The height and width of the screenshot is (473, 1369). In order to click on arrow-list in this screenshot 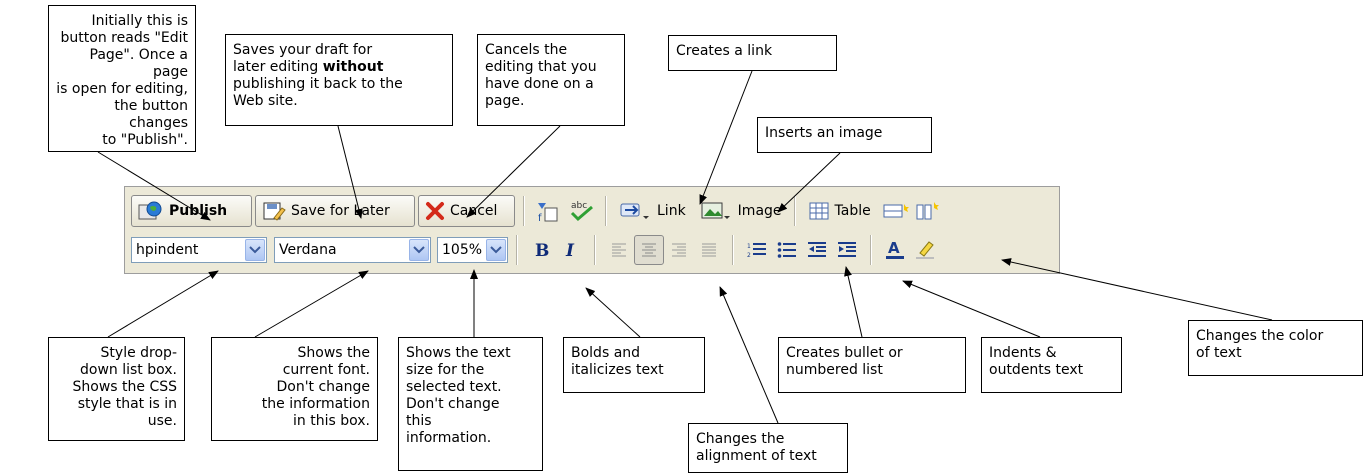, I will do `click(853, 302)`.